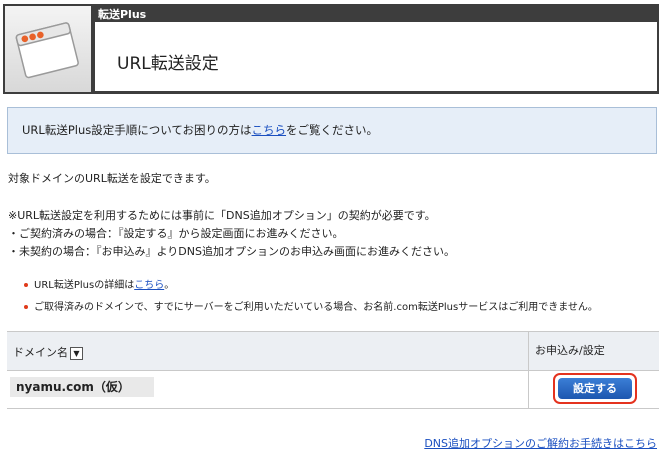 This screenshot has width=665, height=463. I want to click on detail-text: URL転送Plusの詳細は, so click(84, 285).